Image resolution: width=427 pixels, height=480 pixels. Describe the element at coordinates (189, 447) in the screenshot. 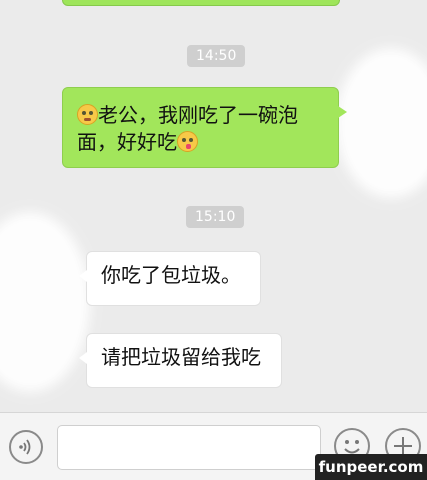

I see `message-input` at that location.